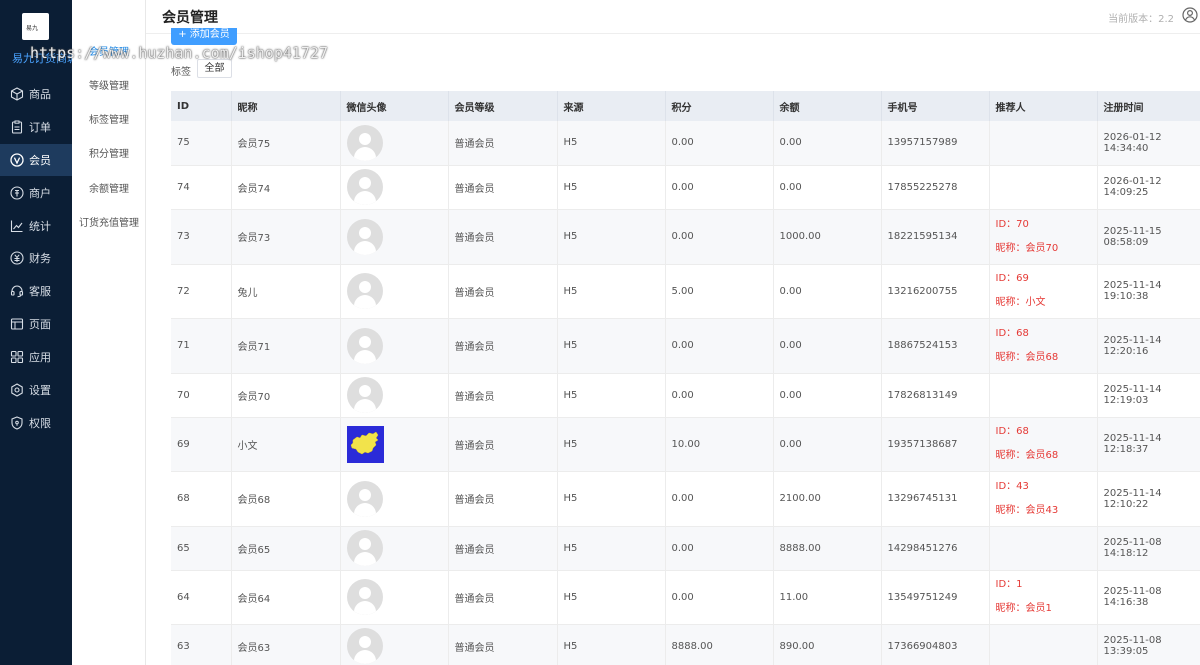 The width and height of the screenshot is (1200, 665). I want to click on submenu-item-3: 积分管理, so click(109, 152).